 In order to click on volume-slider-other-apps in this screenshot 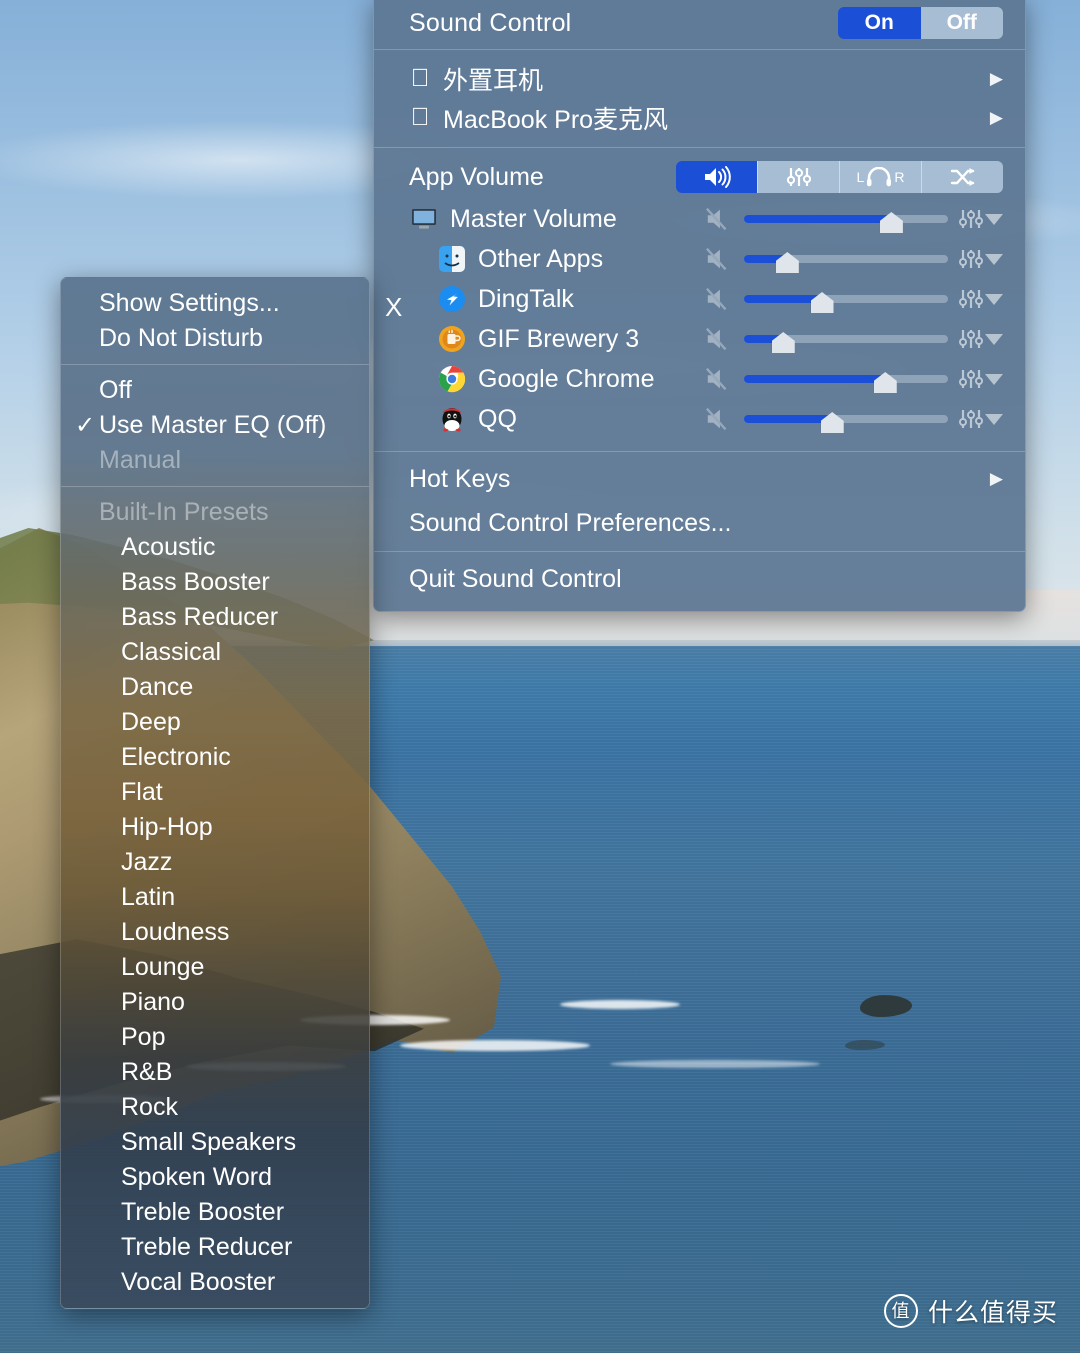, I will do `click(846, 262)`.